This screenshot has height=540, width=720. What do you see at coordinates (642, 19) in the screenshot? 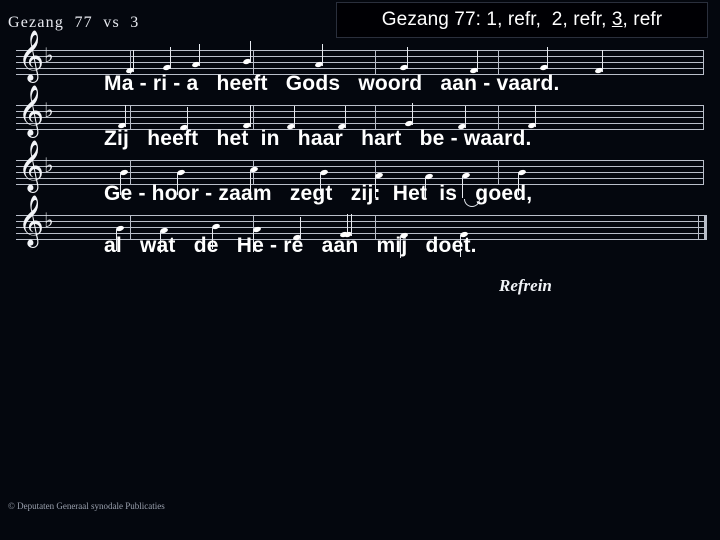
I see `banner-text-after: , refr` at bounding box center [642, 19].